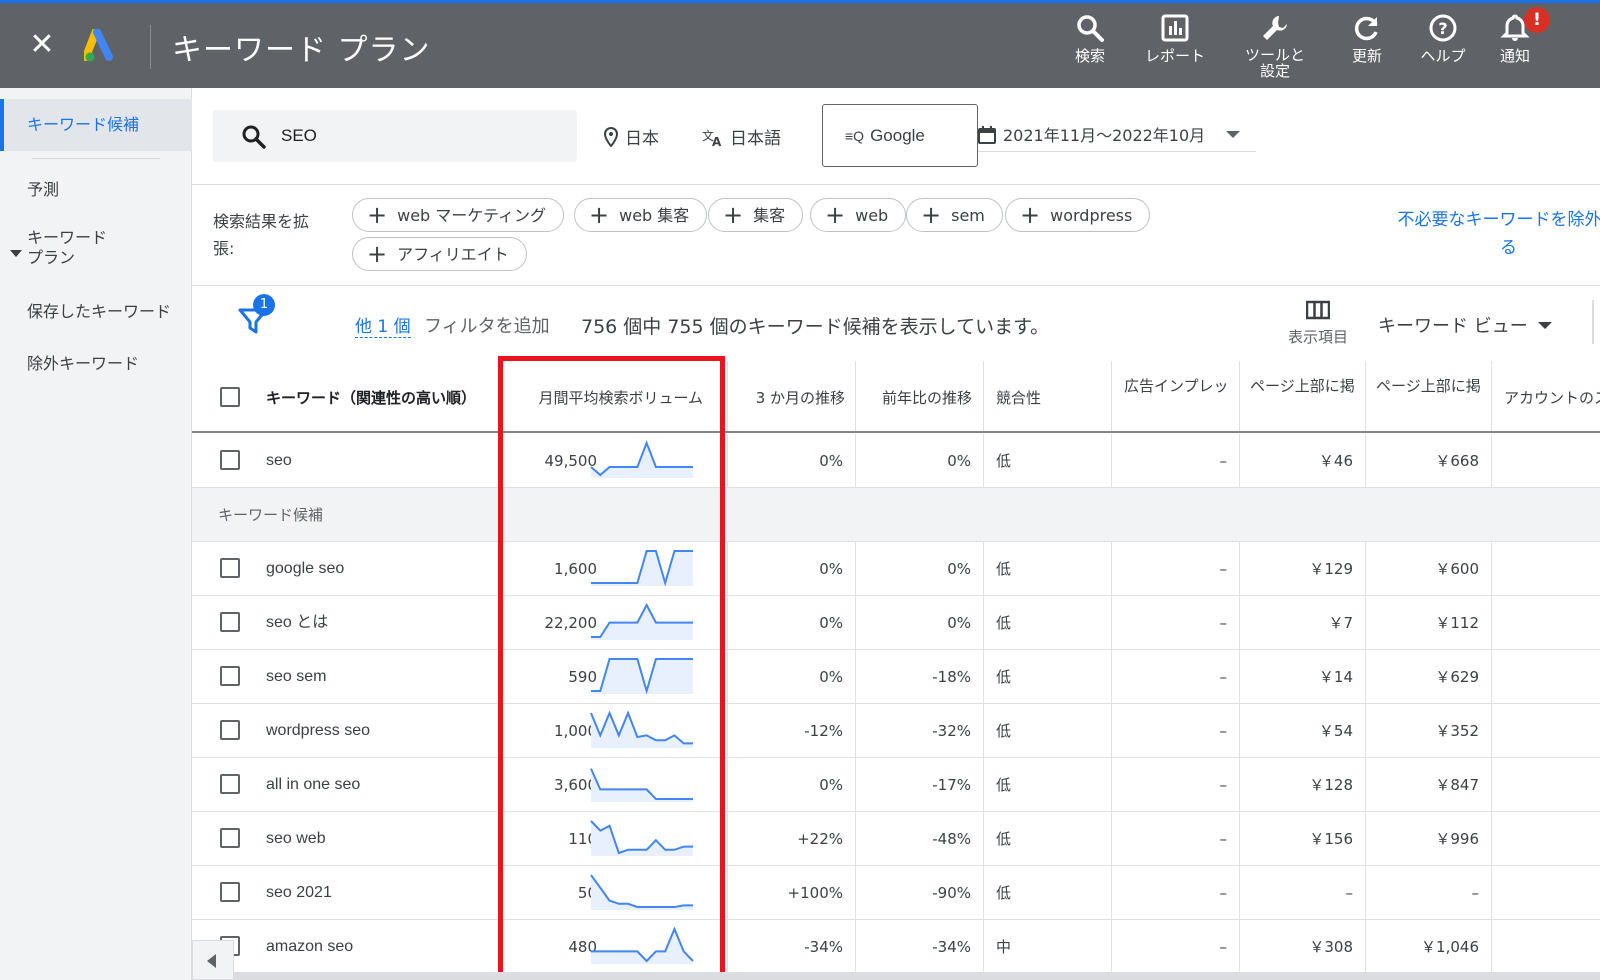 The height and width of the screenshot is (980, 1600). Describe the element at coordinates (1331, 569) in the screenshot. I see `top-low-value: ￥129` at that location.